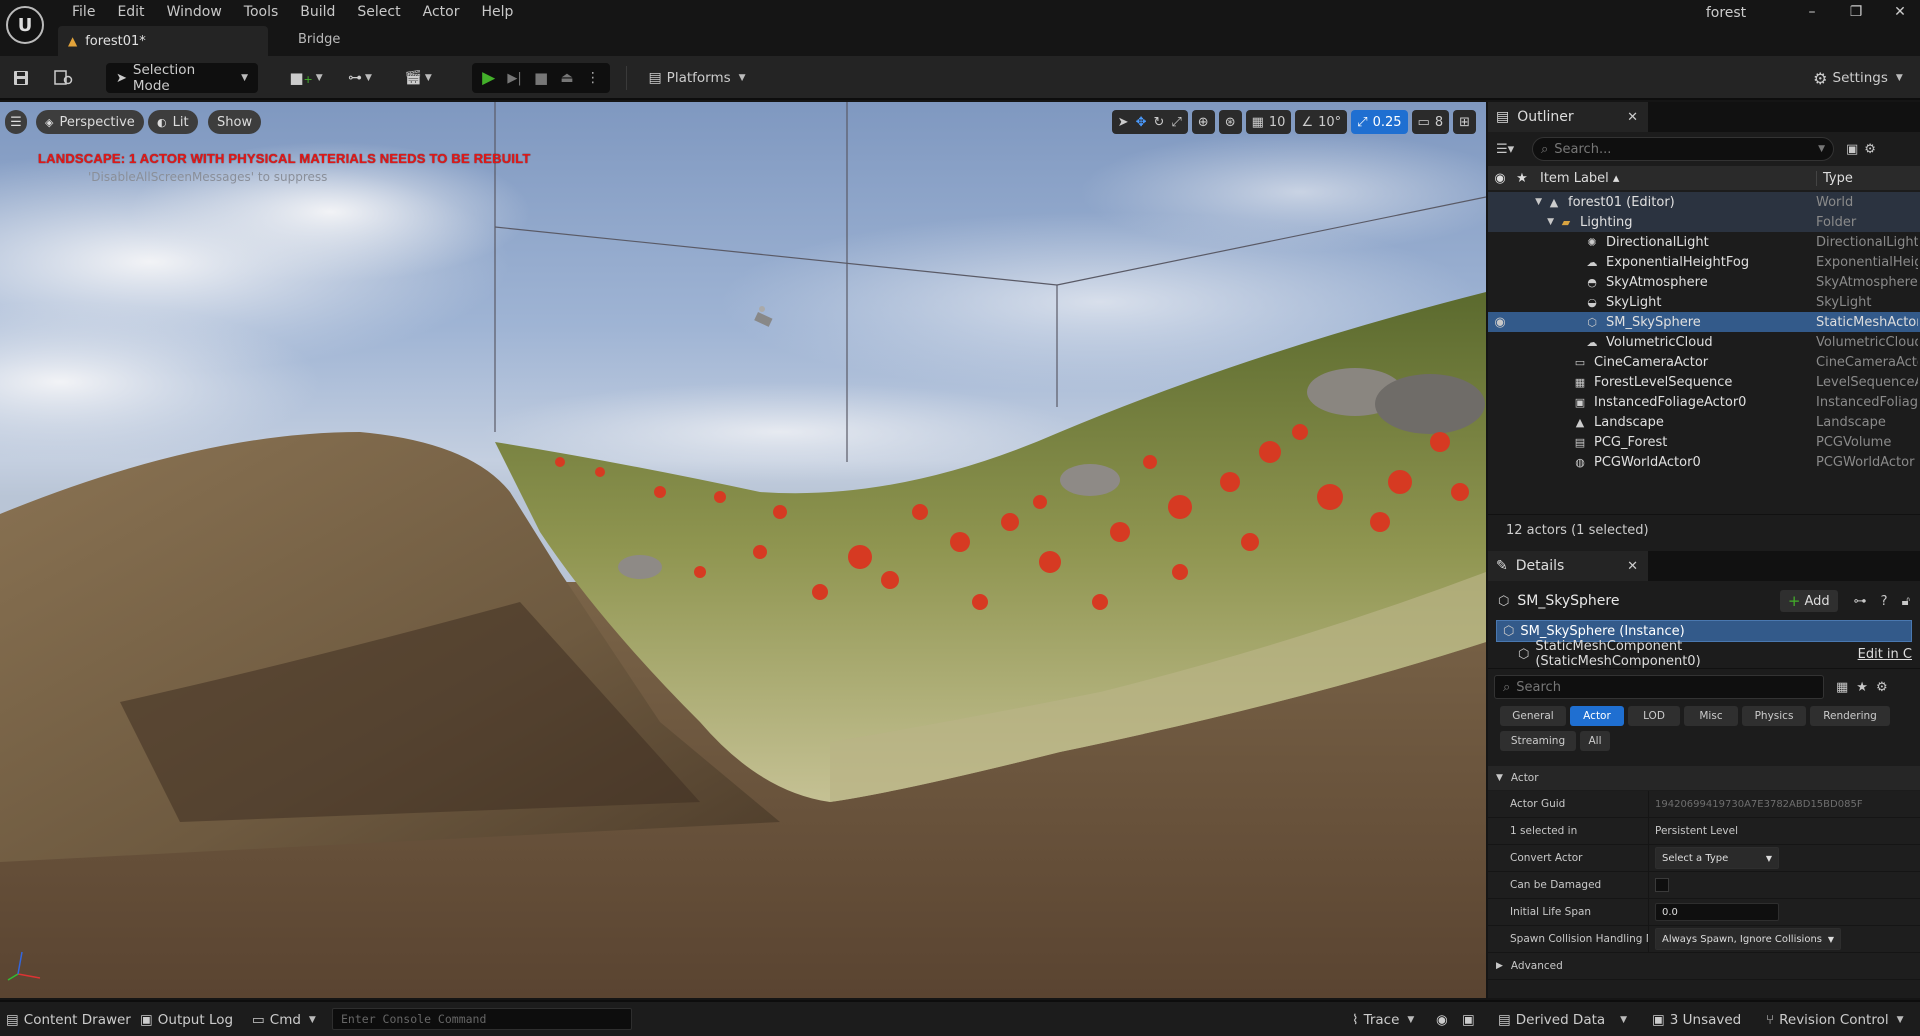 This screenshot has height=1036, width=1920. Describe the element at coordinates (1430, 122) in the screenshot. I see `camera-speed-button: ▭ 8` at that location.